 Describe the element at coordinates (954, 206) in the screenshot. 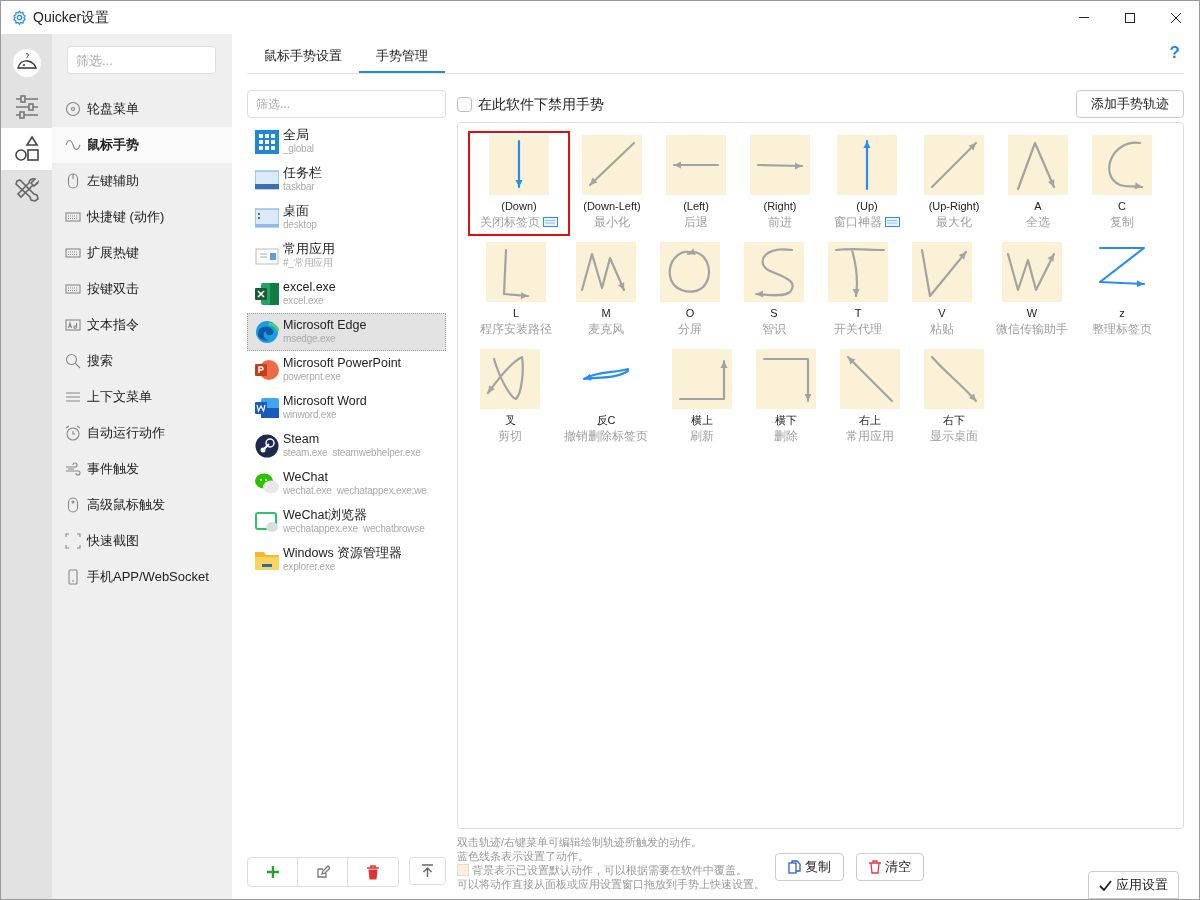

I see `gesture-name: (Up-Right)` at that location.